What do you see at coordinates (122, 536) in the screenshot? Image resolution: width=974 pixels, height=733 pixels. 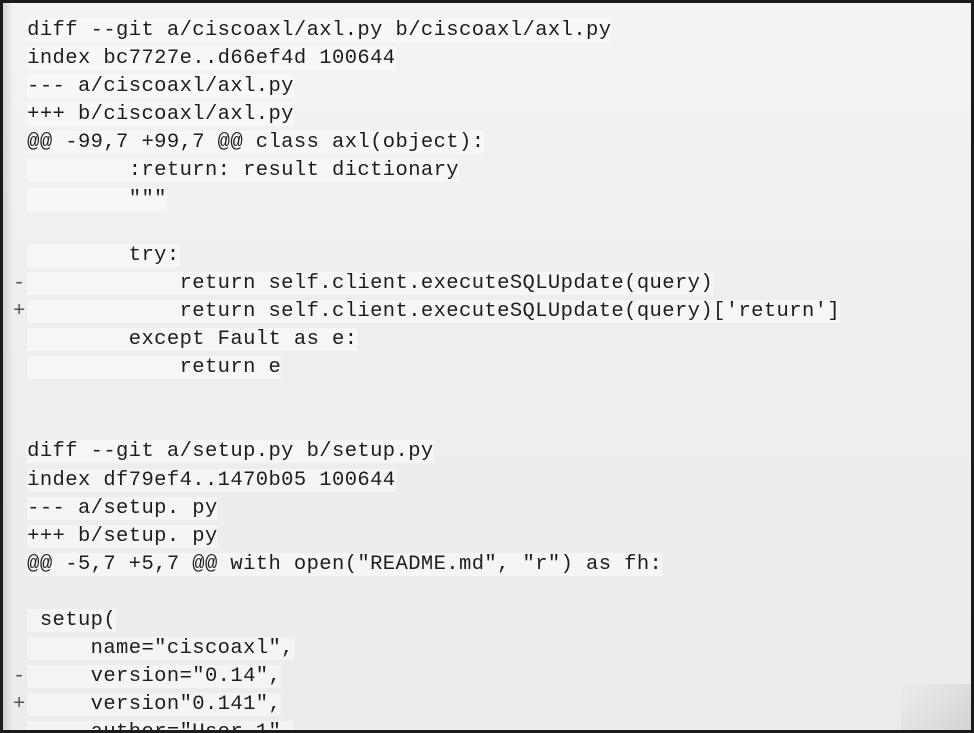 I see `diff-line-text: +++ b/setup. py` at bounding box center [122, 536].